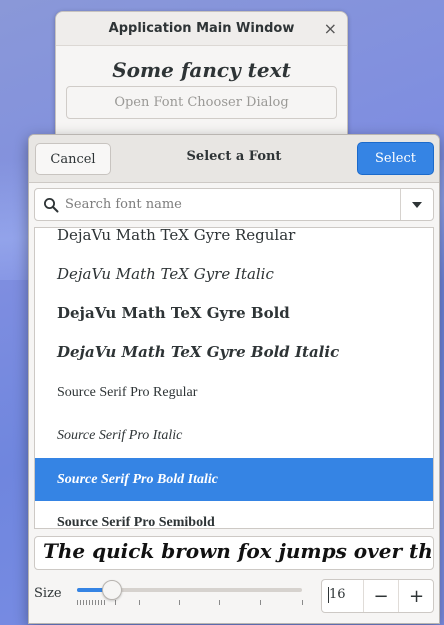 Image resolution: width=444 pixels, height=625 pixels. What do you see at coordinates (234, 159) in the screenshot?
I see `dialog-header: Cancel Select a Font Select` at bounding box center [234, 159].